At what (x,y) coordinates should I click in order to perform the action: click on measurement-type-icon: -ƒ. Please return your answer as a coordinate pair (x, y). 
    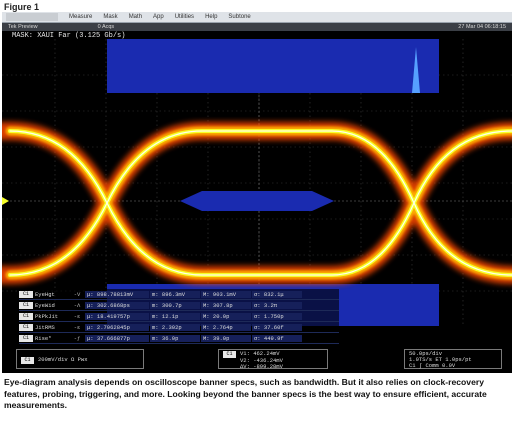
    Looking at the image, I should click on (77, 338).